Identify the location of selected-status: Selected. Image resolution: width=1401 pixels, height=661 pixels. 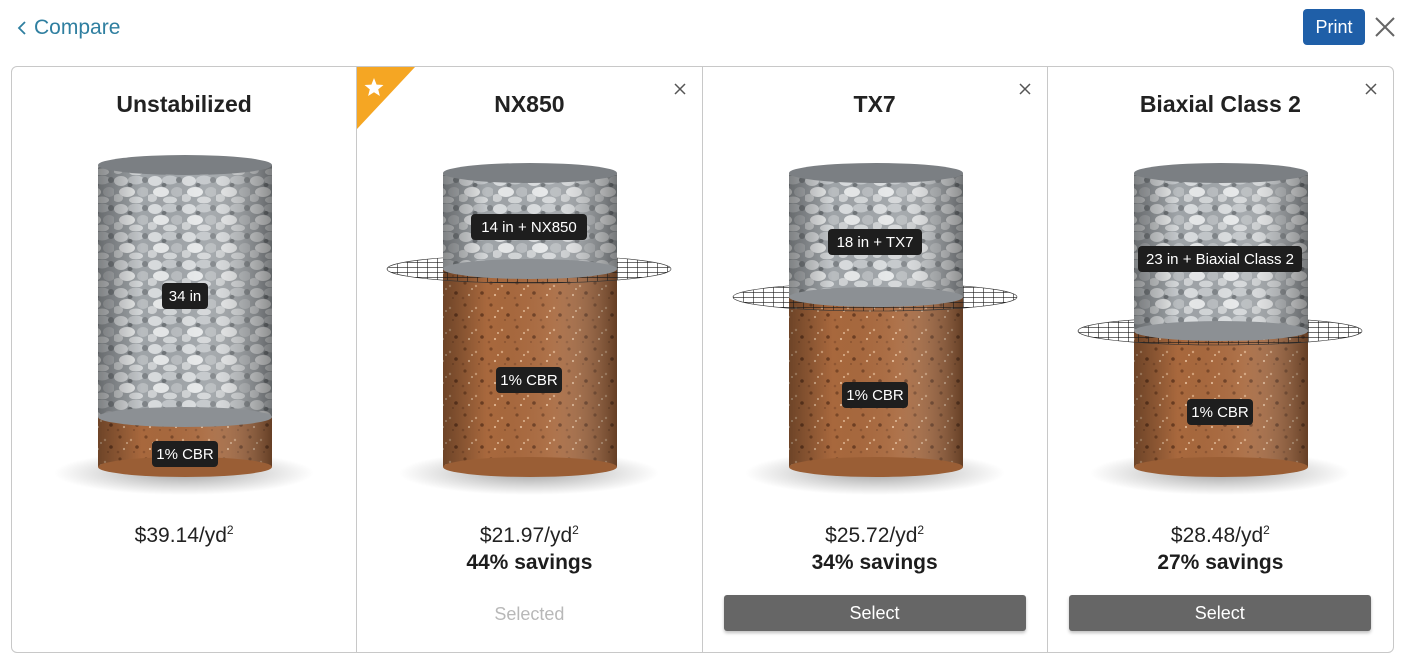
(529, 614).